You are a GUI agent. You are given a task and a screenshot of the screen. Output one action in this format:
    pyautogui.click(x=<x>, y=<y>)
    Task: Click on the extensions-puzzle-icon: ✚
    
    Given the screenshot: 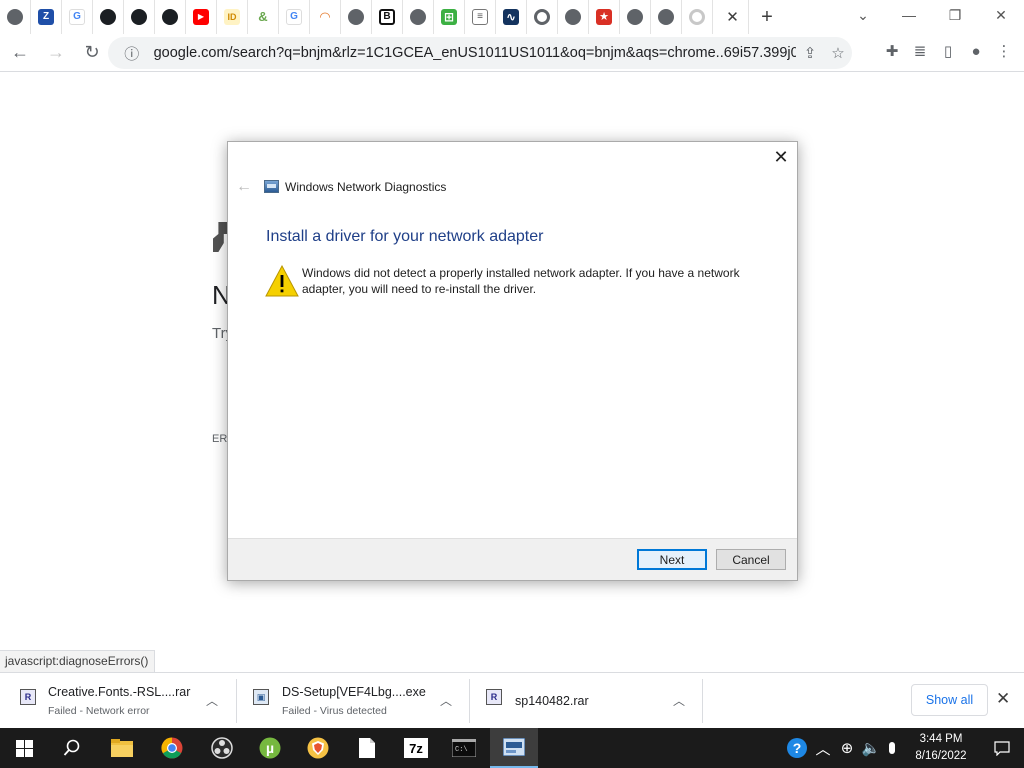 What is the action you would take?
    pyautogui.click(x=892, y=51)
    